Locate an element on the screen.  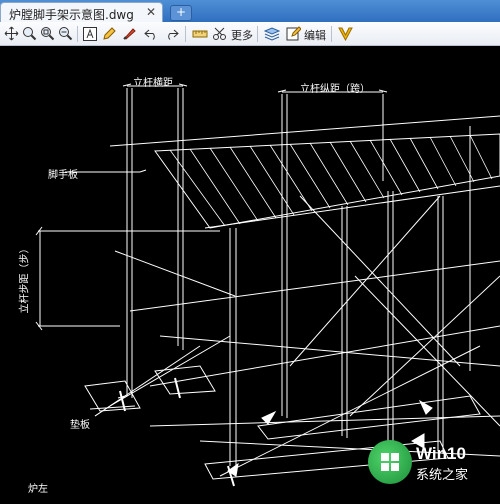
tab-bar: 炉膛脚手架示意图.dwg ✕ + is located at coordinates (250, 11).